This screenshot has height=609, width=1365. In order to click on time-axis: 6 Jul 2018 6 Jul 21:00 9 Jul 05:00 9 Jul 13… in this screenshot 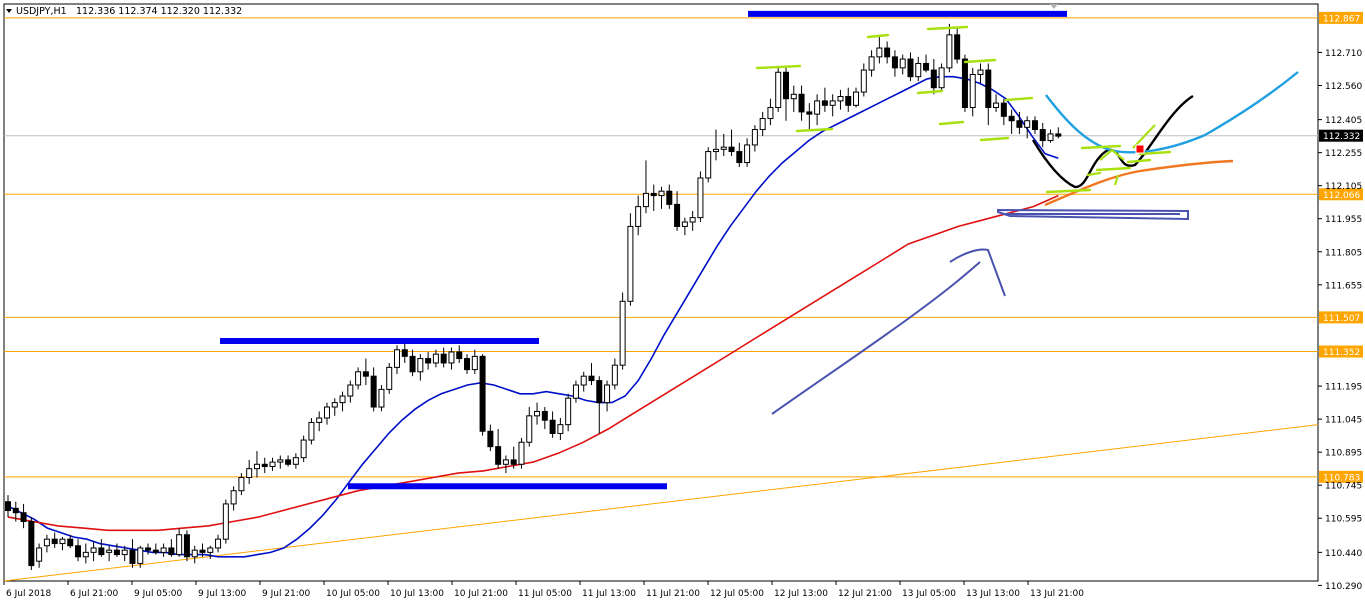, I will do `click(543, 590)`.